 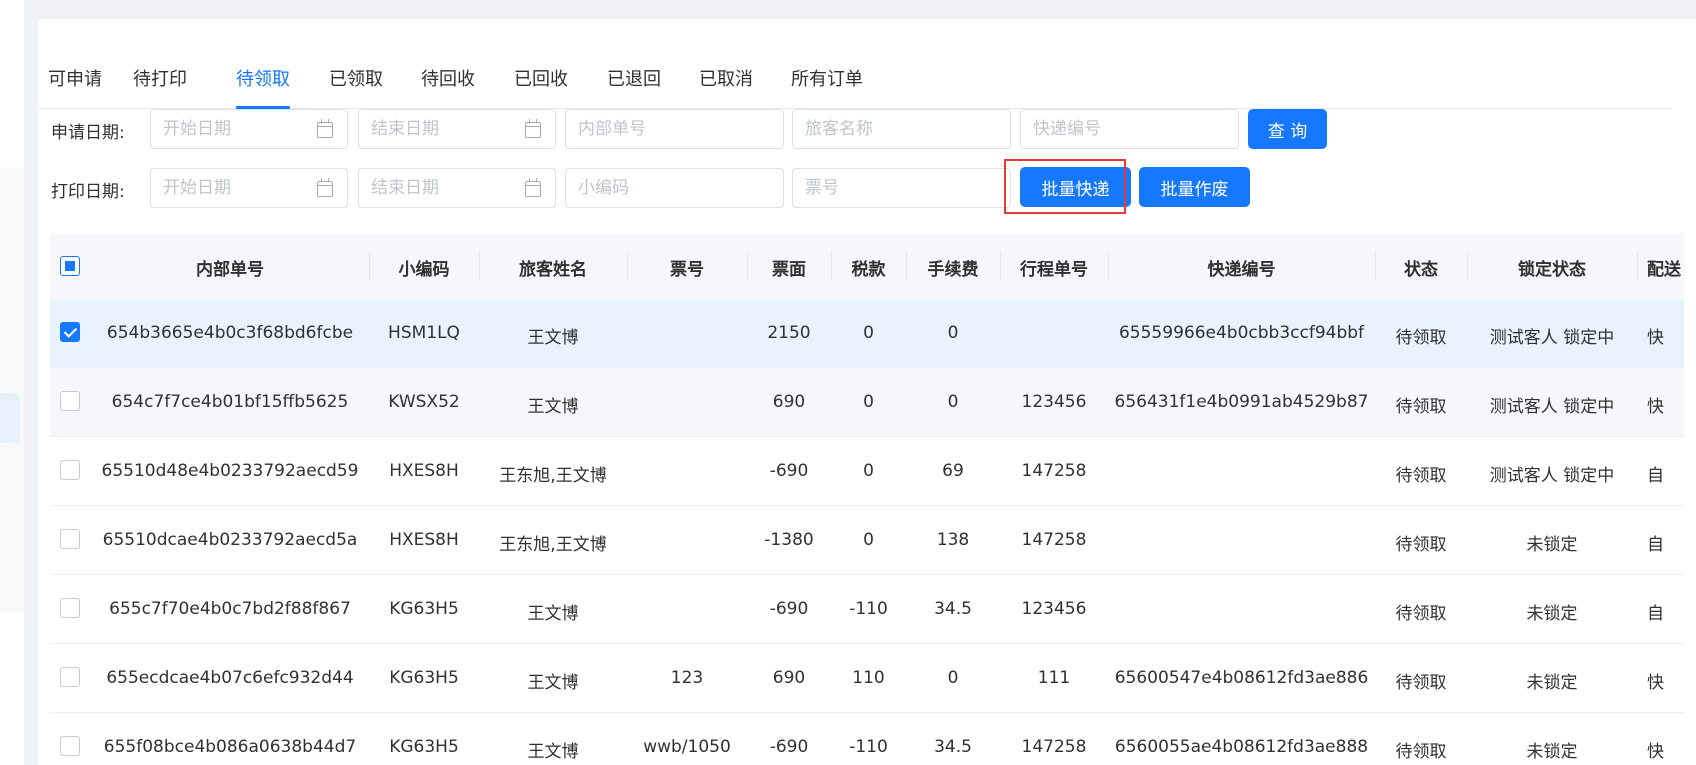 I want to click on ticket-no-field, so click(x=901, y=188).